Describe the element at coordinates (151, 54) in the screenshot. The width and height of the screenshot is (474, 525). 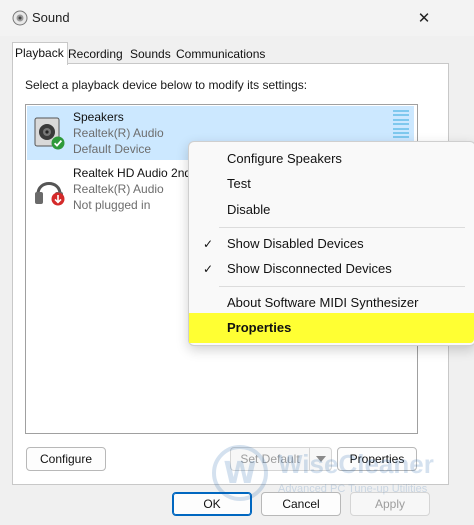
I see `tab-sounds: Sounds` at that location.